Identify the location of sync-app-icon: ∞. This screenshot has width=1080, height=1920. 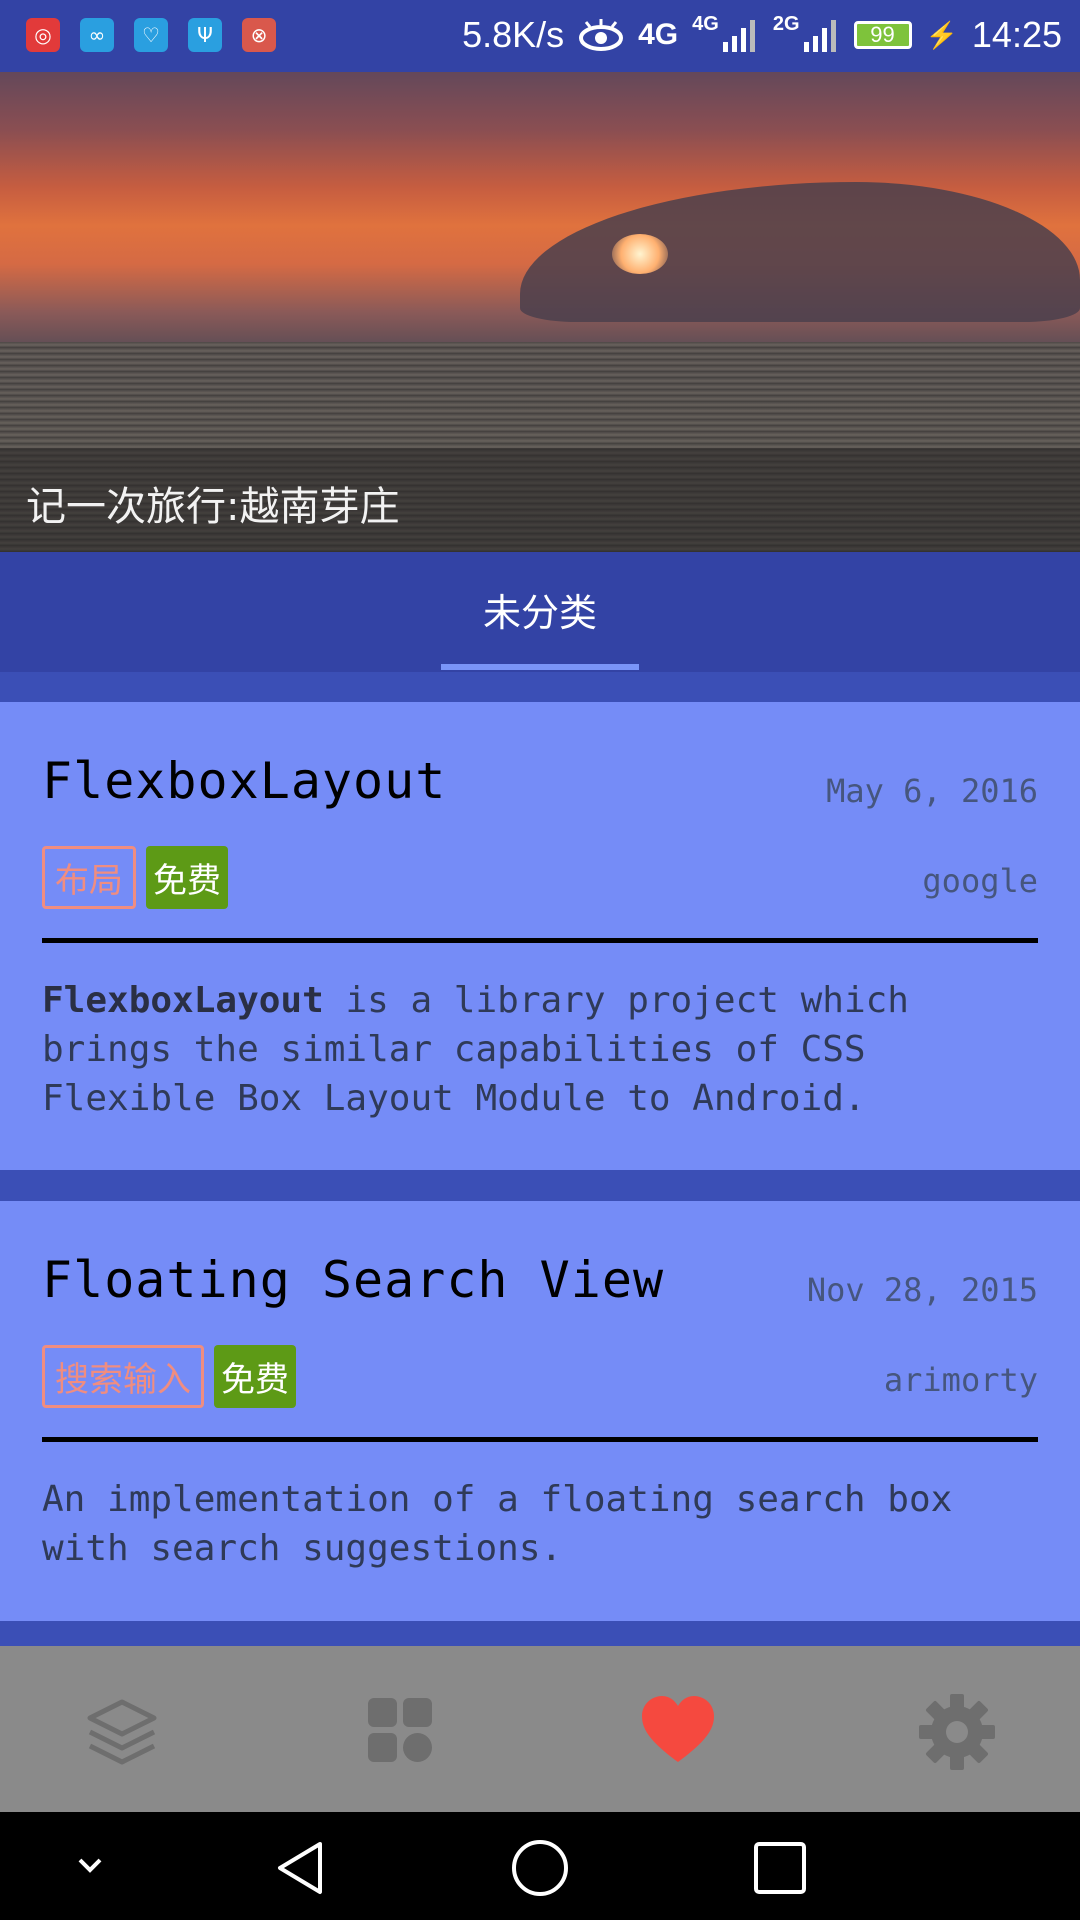
(97, 35).